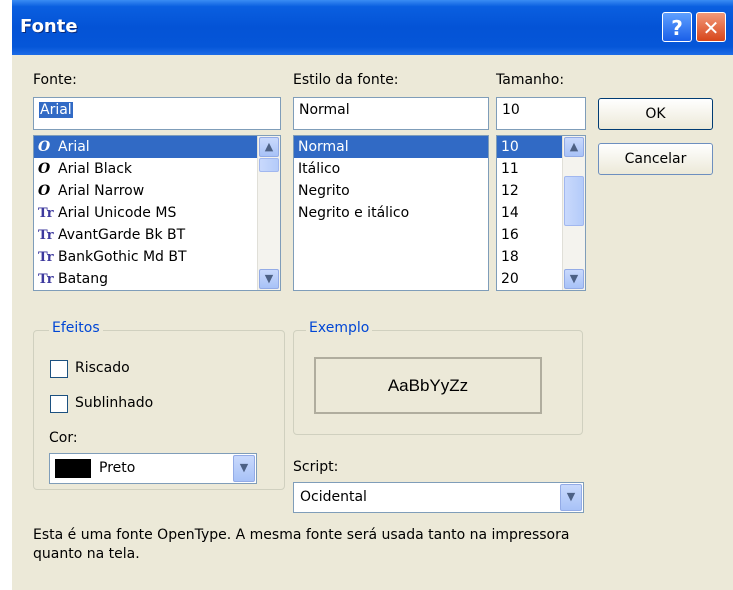 Image resolution: width=733 pixels, height=590 pixels. I want to click on style-list-item: Negrito e itálico, so click(391, 213).